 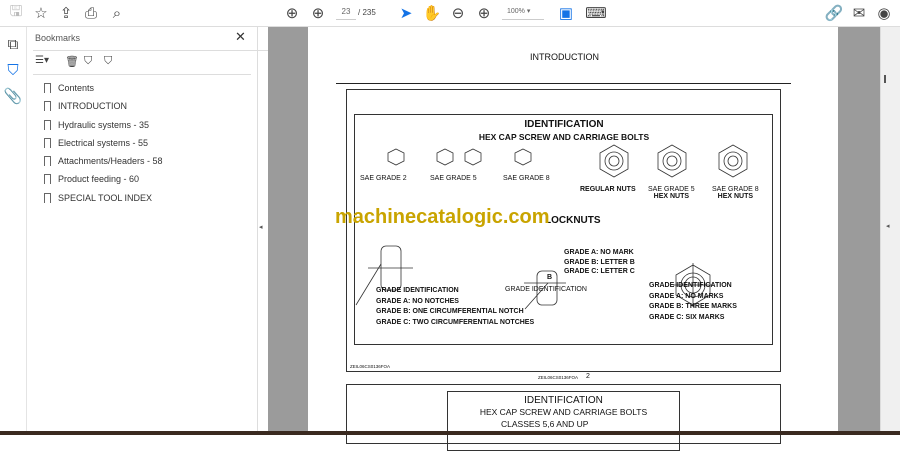 I want to click on next-subtitle-2: CLASSES 5,6 AND UP, so click(x=545, y=424).